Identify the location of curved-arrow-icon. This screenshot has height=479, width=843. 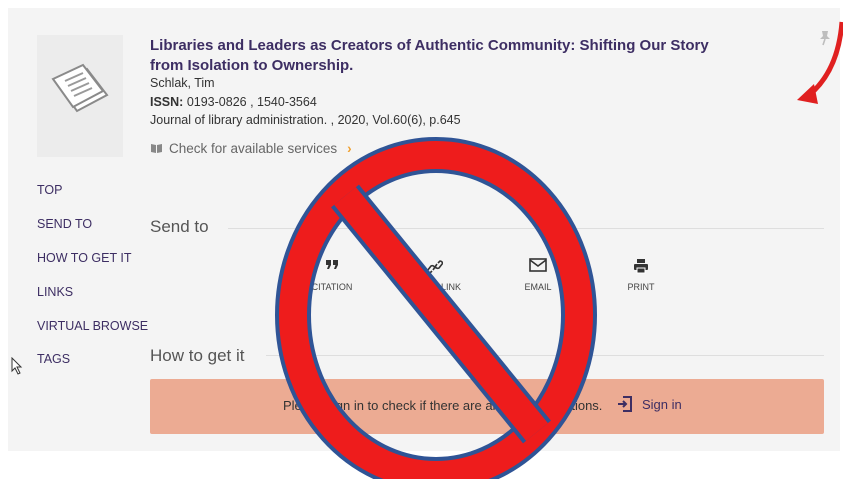
(820, 62).